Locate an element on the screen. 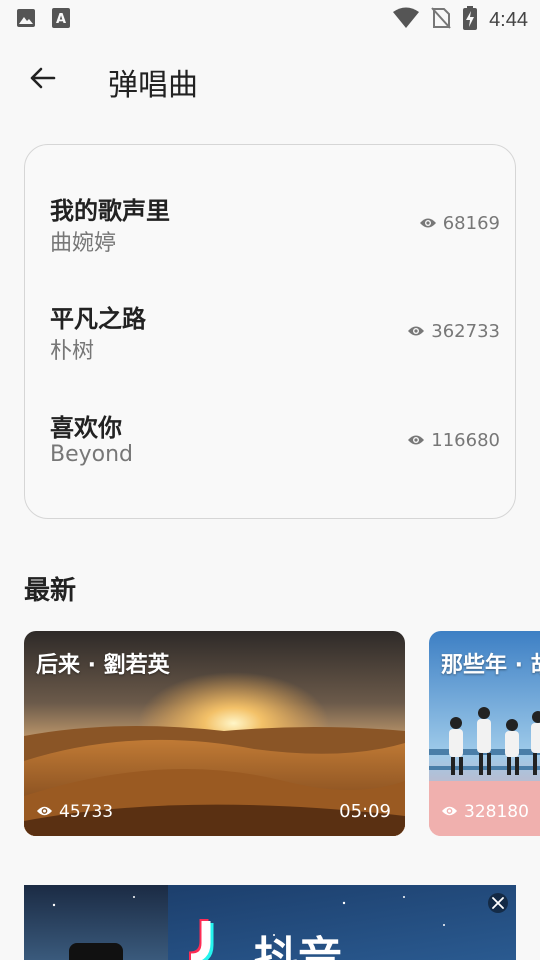  song-item: 平凡之路 朴树 362733 is located at coordinates (275, 339).